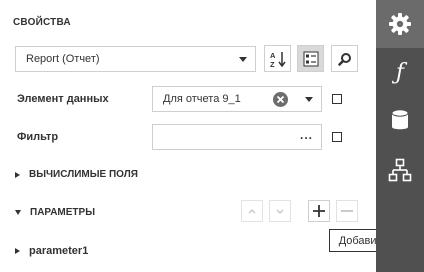  What do you see at coordinates (337, 99) in the screenshot?
I see `data-member-checkbox` at bounding box center [337, 99].